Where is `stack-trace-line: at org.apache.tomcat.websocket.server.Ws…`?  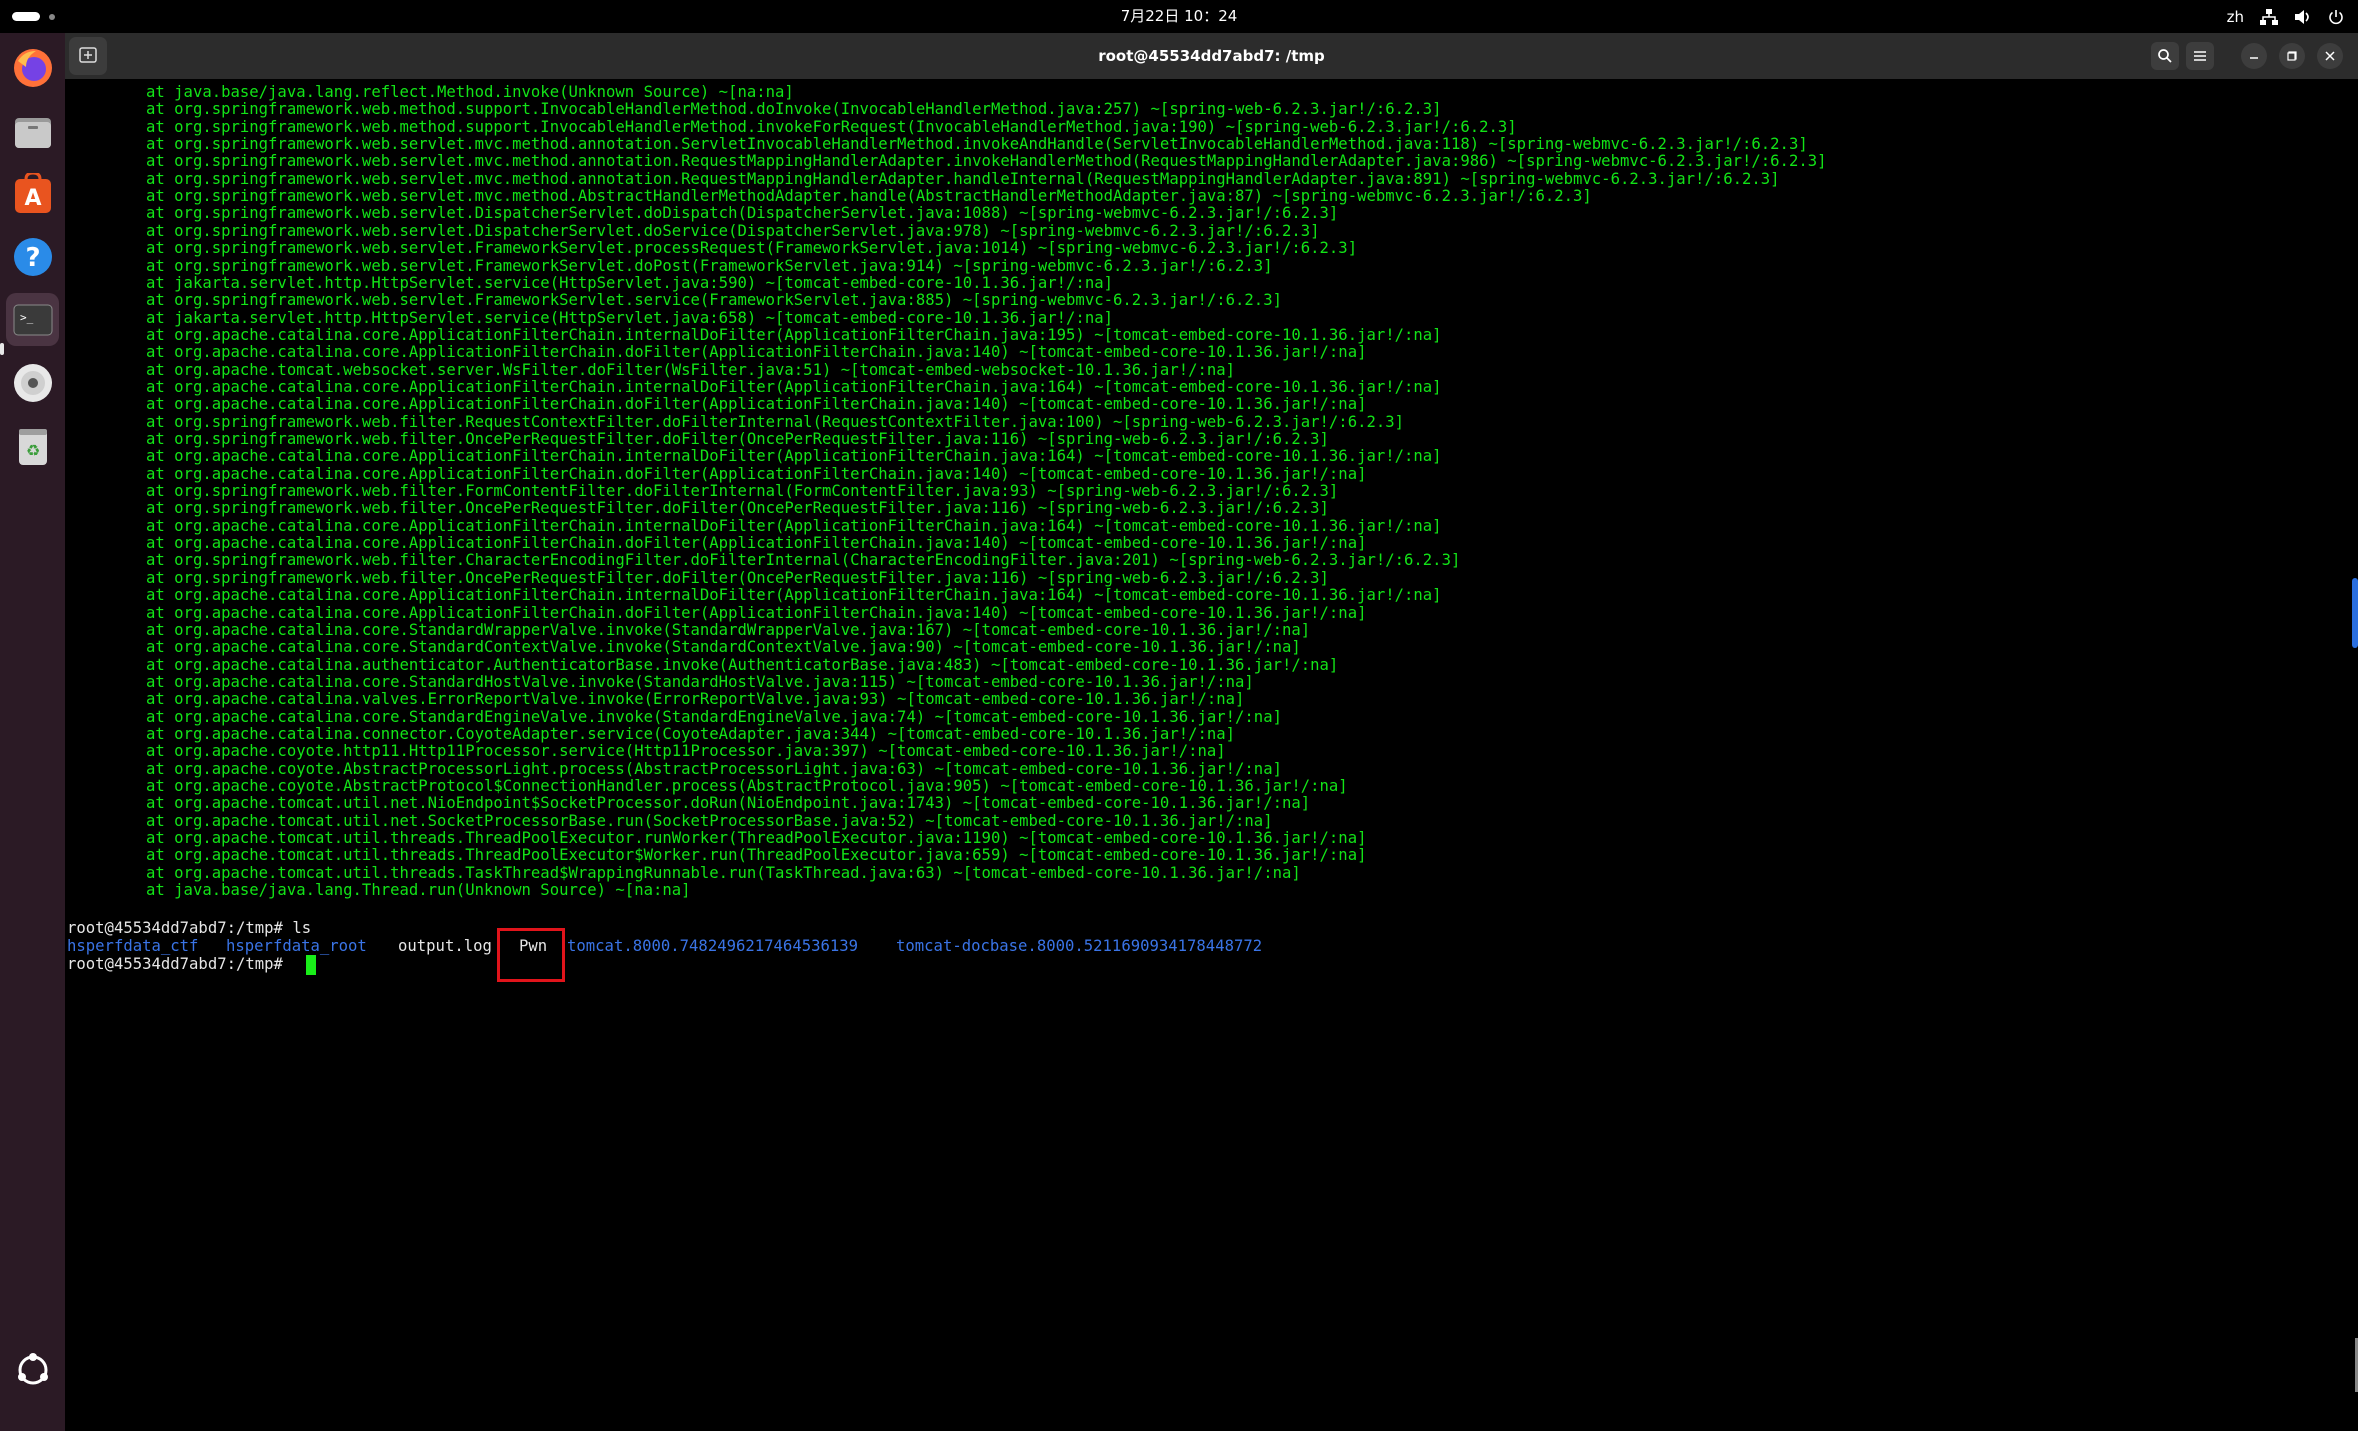 stack-trace-line: at org.apache.tomcat.websocket.server.Ws… is located at coordinates (691, 369).